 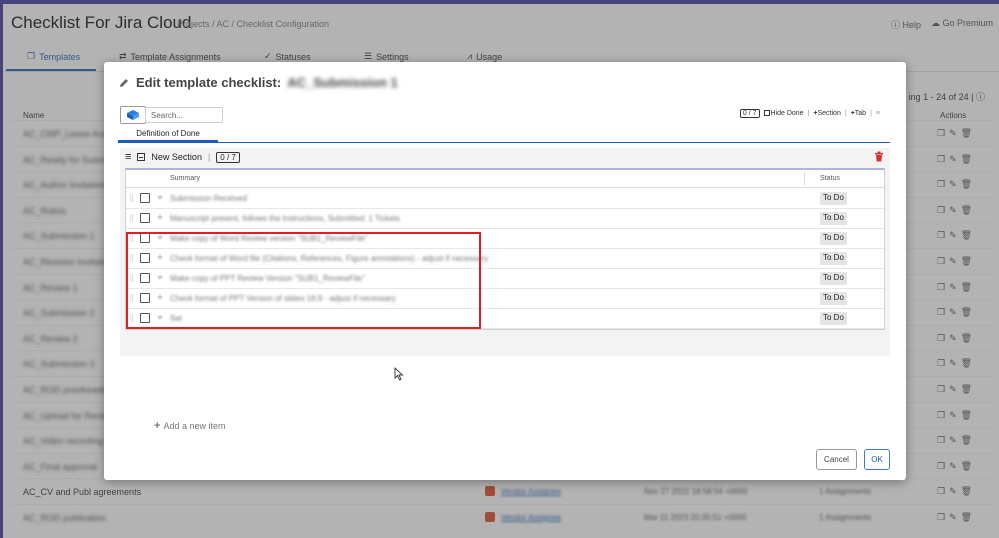 I want to click on bulk-edit-icon: ≡, so click(x=878, y=113).